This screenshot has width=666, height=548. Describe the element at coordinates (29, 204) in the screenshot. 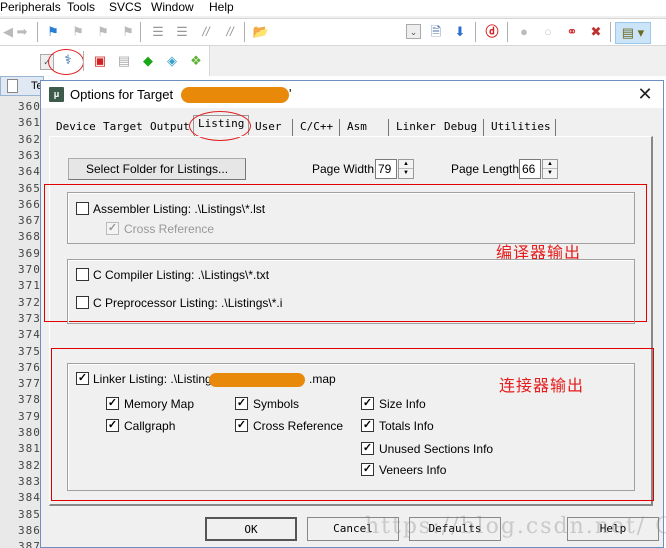

I see `line-number: 366` at that location.